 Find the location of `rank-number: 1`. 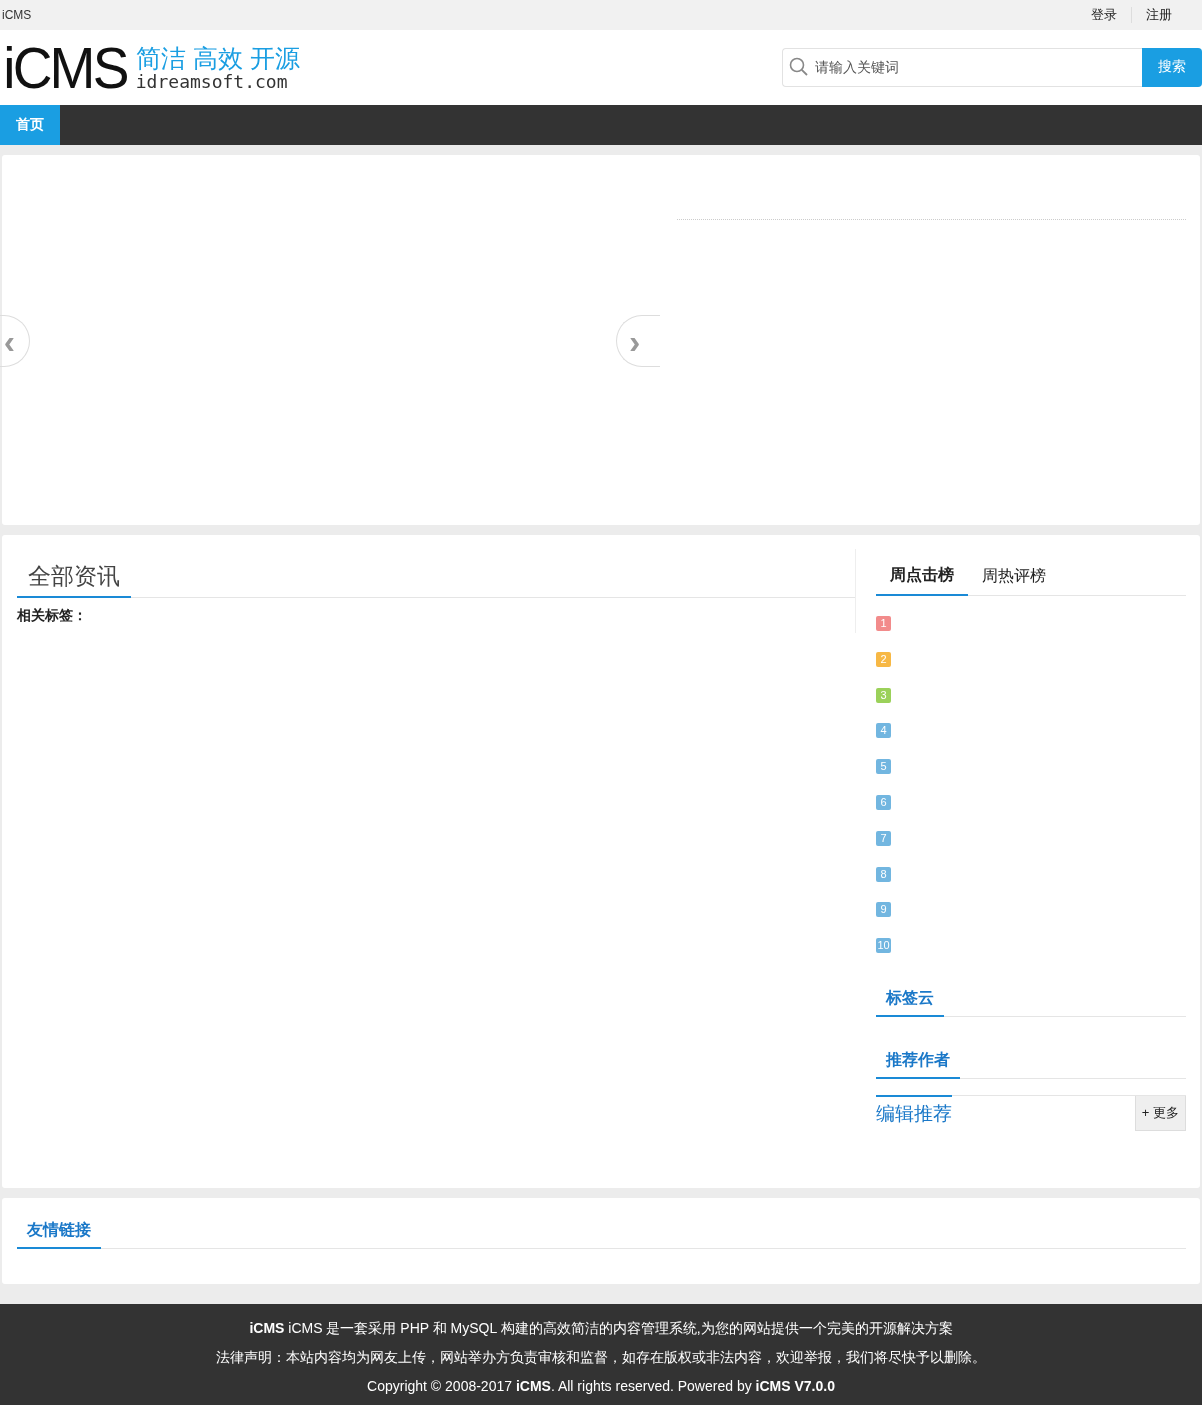

rank-number: 1 is located at coordinates (883, 623).